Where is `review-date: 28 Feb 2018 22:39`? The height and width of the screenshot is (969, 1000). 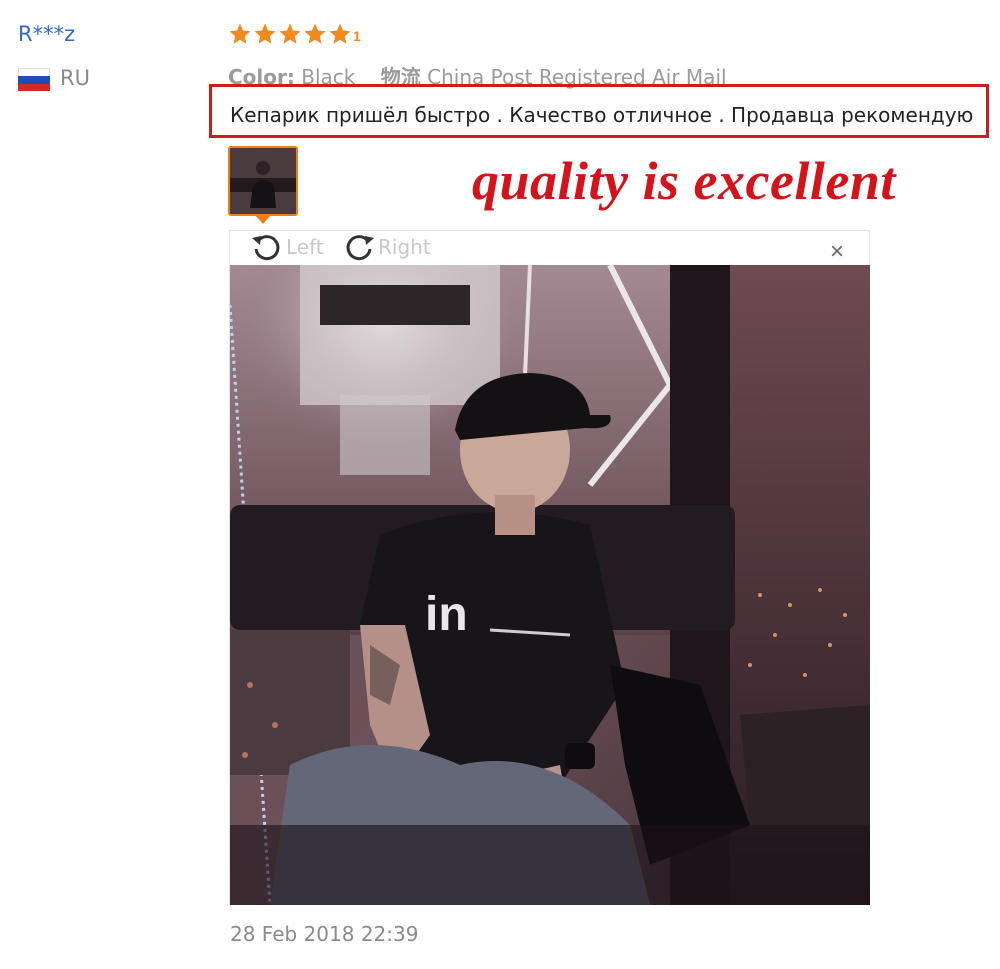
review-date: 28 Feb 2018 22:39 is located at coordinates (324, 934).